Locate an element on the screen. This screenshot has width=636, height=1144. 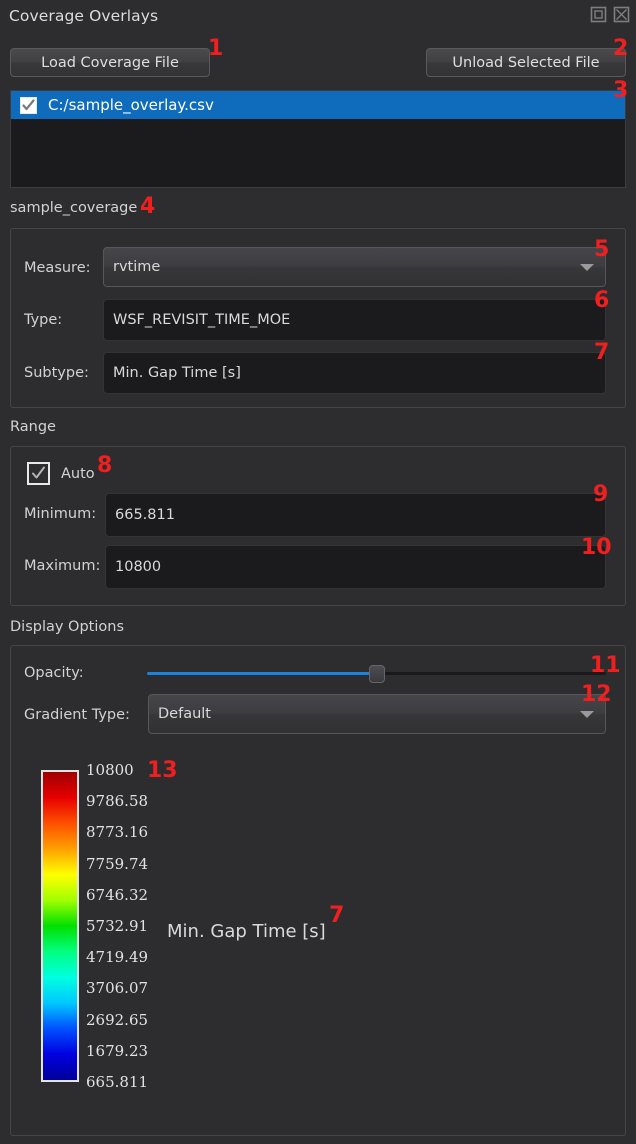
color-scale-tick: 5732.91 is located at coordinates (117, 926).